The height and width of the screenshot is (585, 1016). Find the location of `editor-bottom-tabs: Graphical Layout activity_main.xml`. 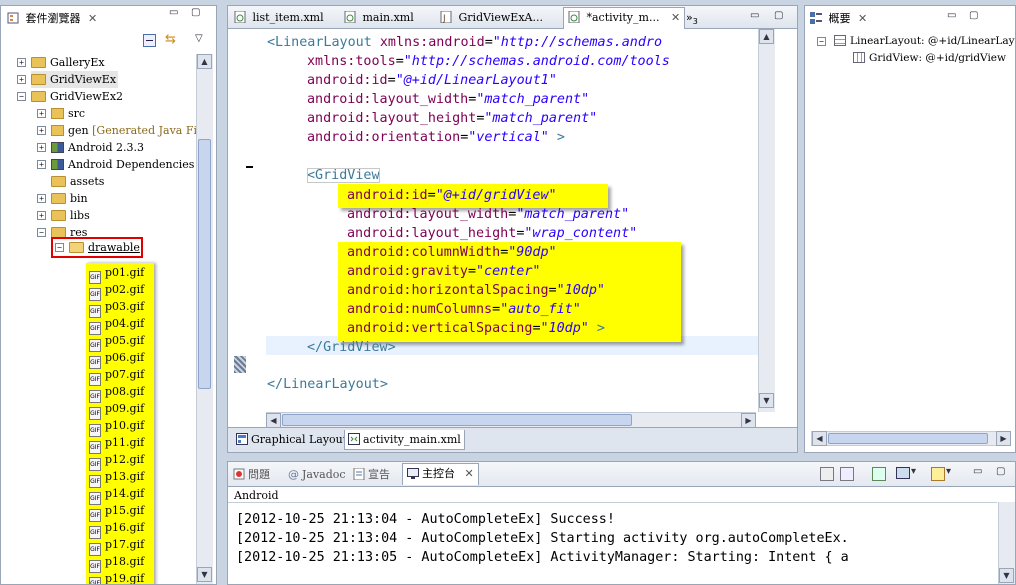

editor-bottom-tabs: Graphical Layout activity_main.xml is located at coordinates (512, 439).